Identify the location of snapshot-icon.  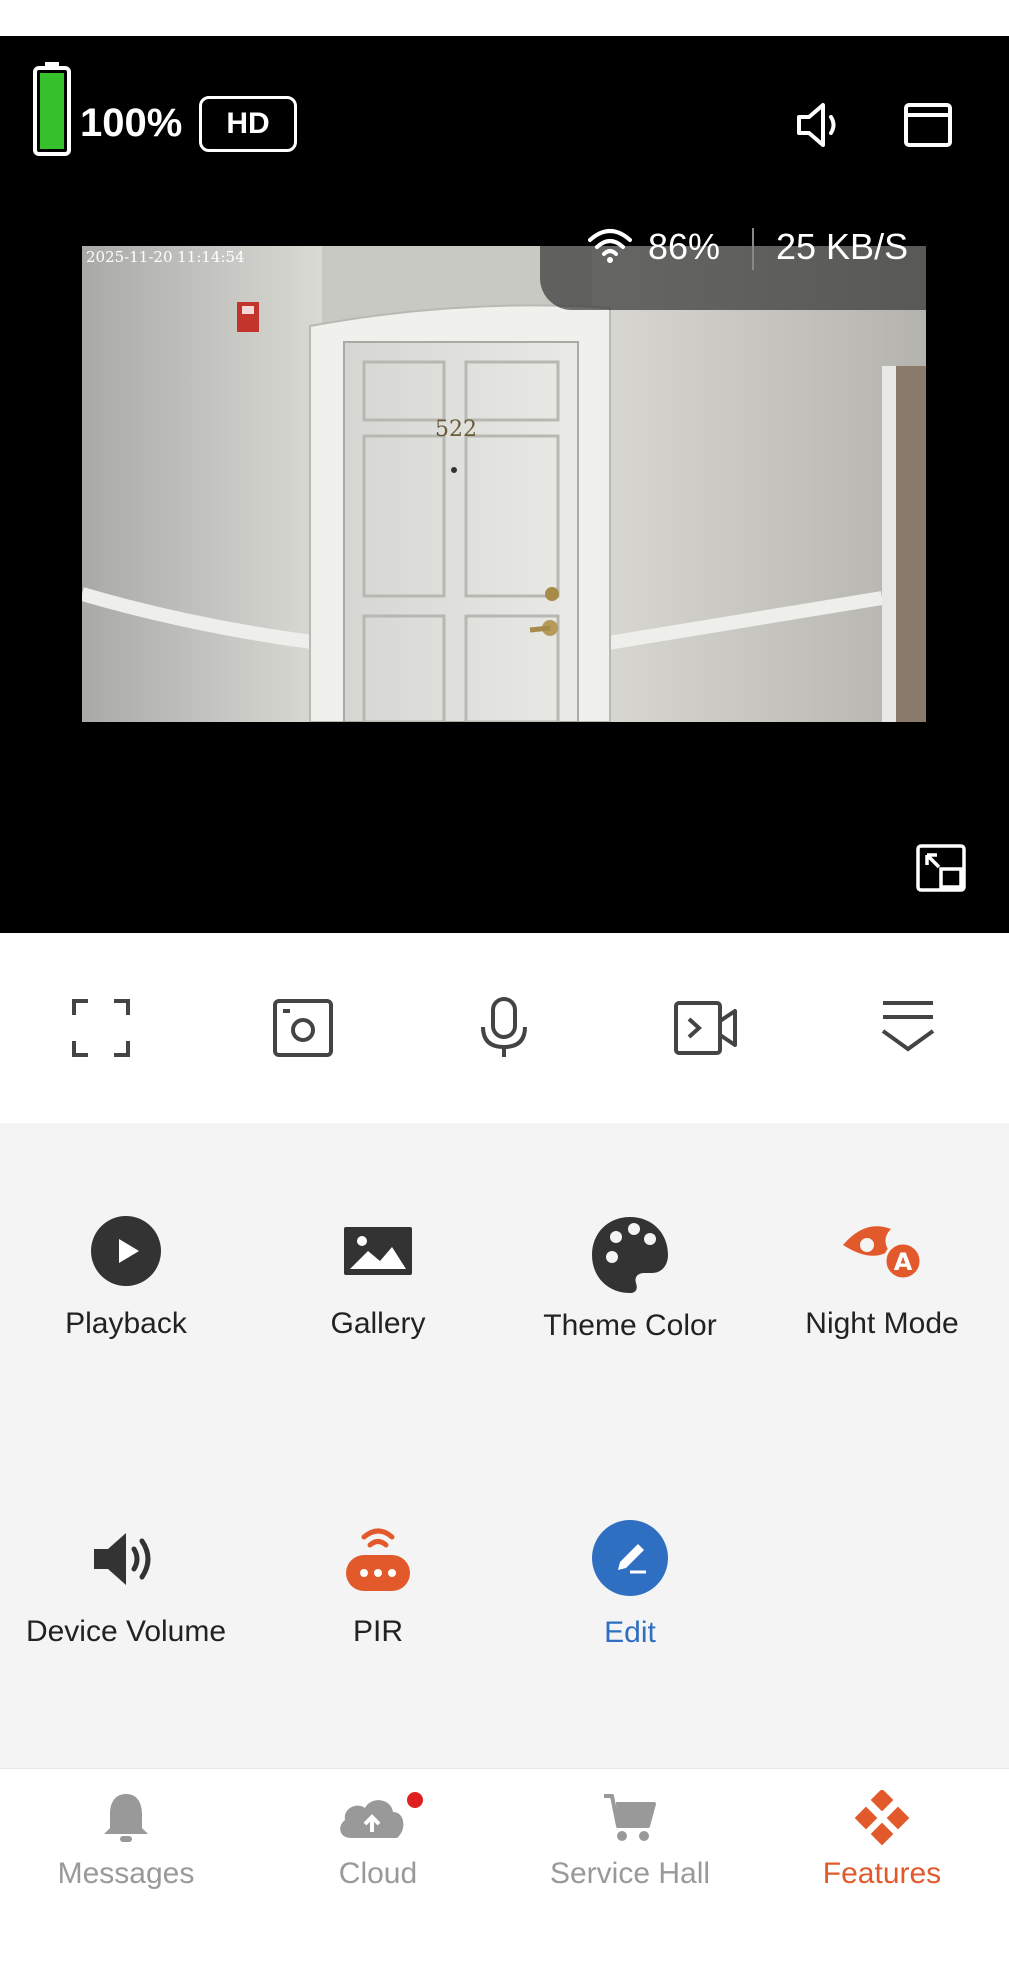
(303, 1028).